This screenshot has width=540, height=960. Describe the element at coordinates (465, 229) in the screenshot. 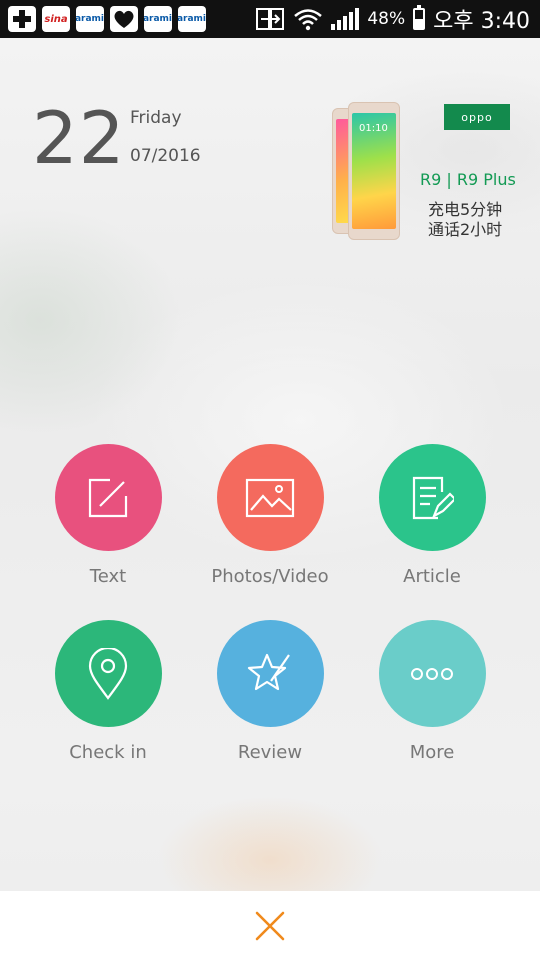

I see `ad-tagline-2: 通话2小时` at that location.